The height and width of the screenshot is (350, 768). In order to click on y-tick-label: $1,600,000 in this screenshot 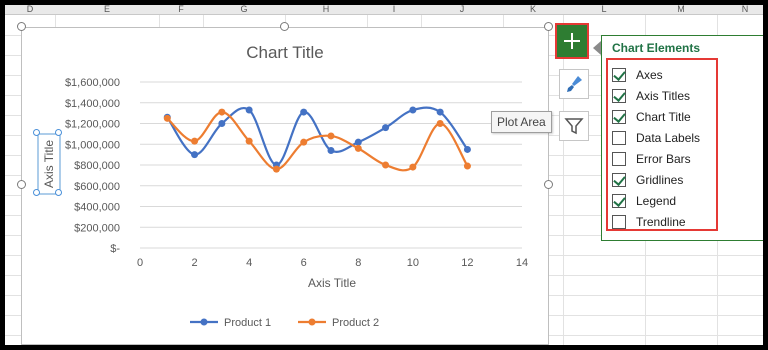, I will do `click(92, 83)`.